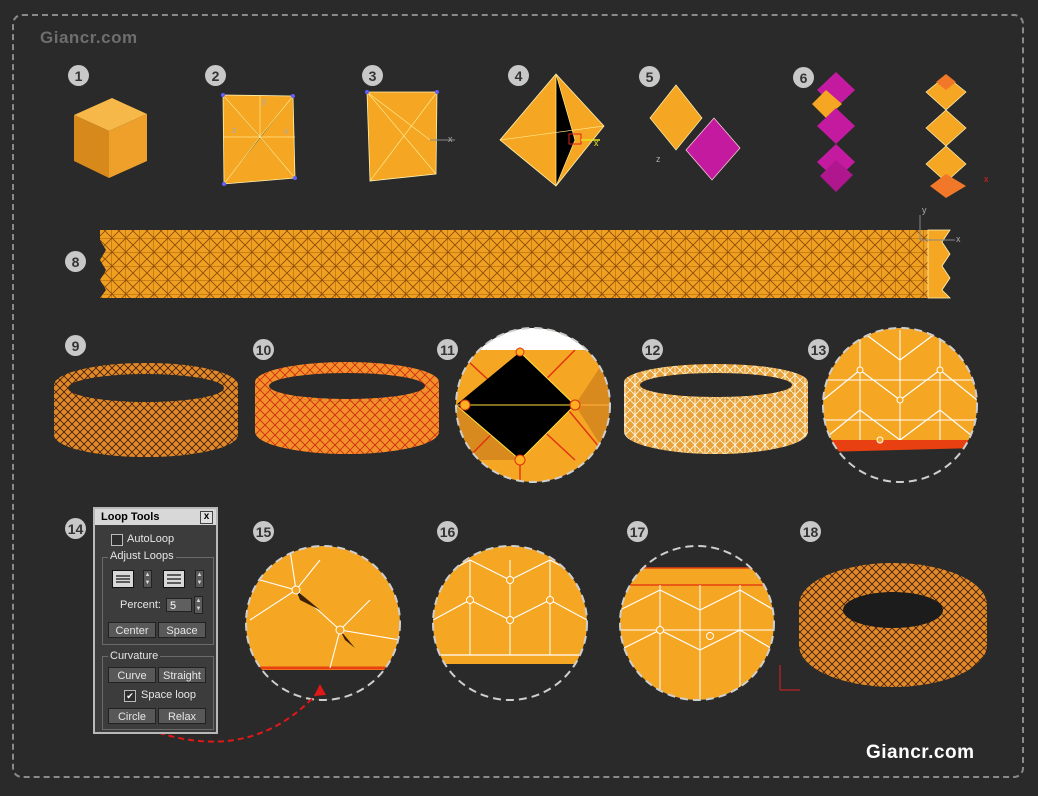 This screenshot has width=1038, height=796. I want to click on loop-spacing-a-spinner: ▲ ▼, so click(147, 579).